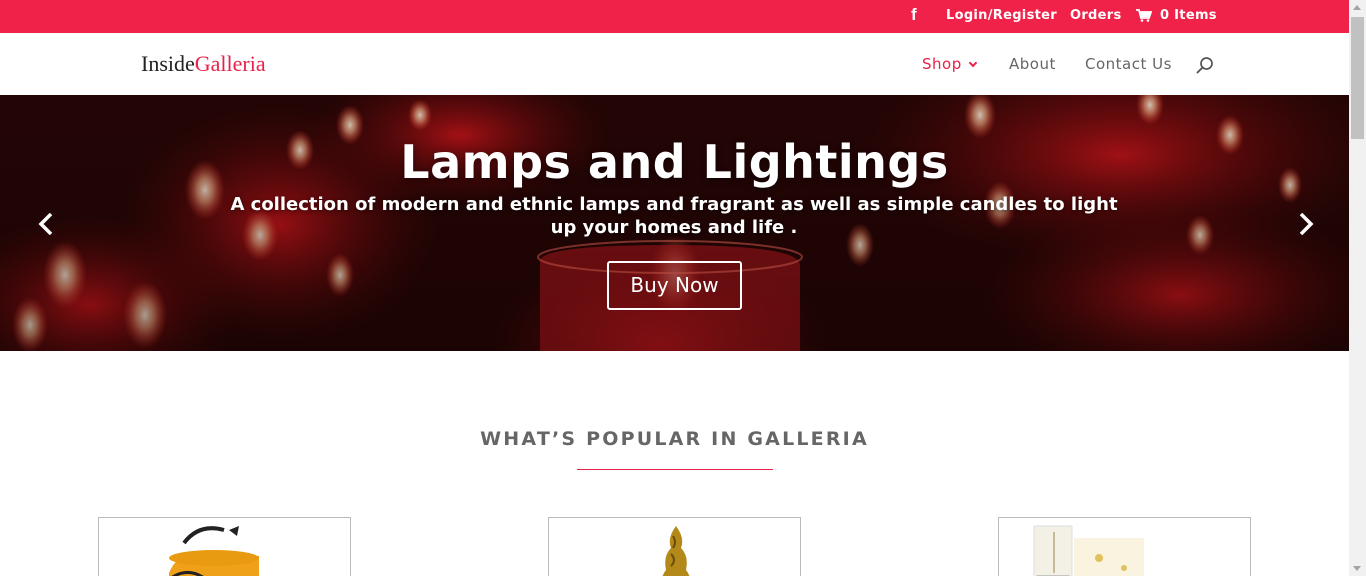  Describe the element at coordinates (1128, 64) in the screenshot. I see `nav-contact: Contact Us` at that location.